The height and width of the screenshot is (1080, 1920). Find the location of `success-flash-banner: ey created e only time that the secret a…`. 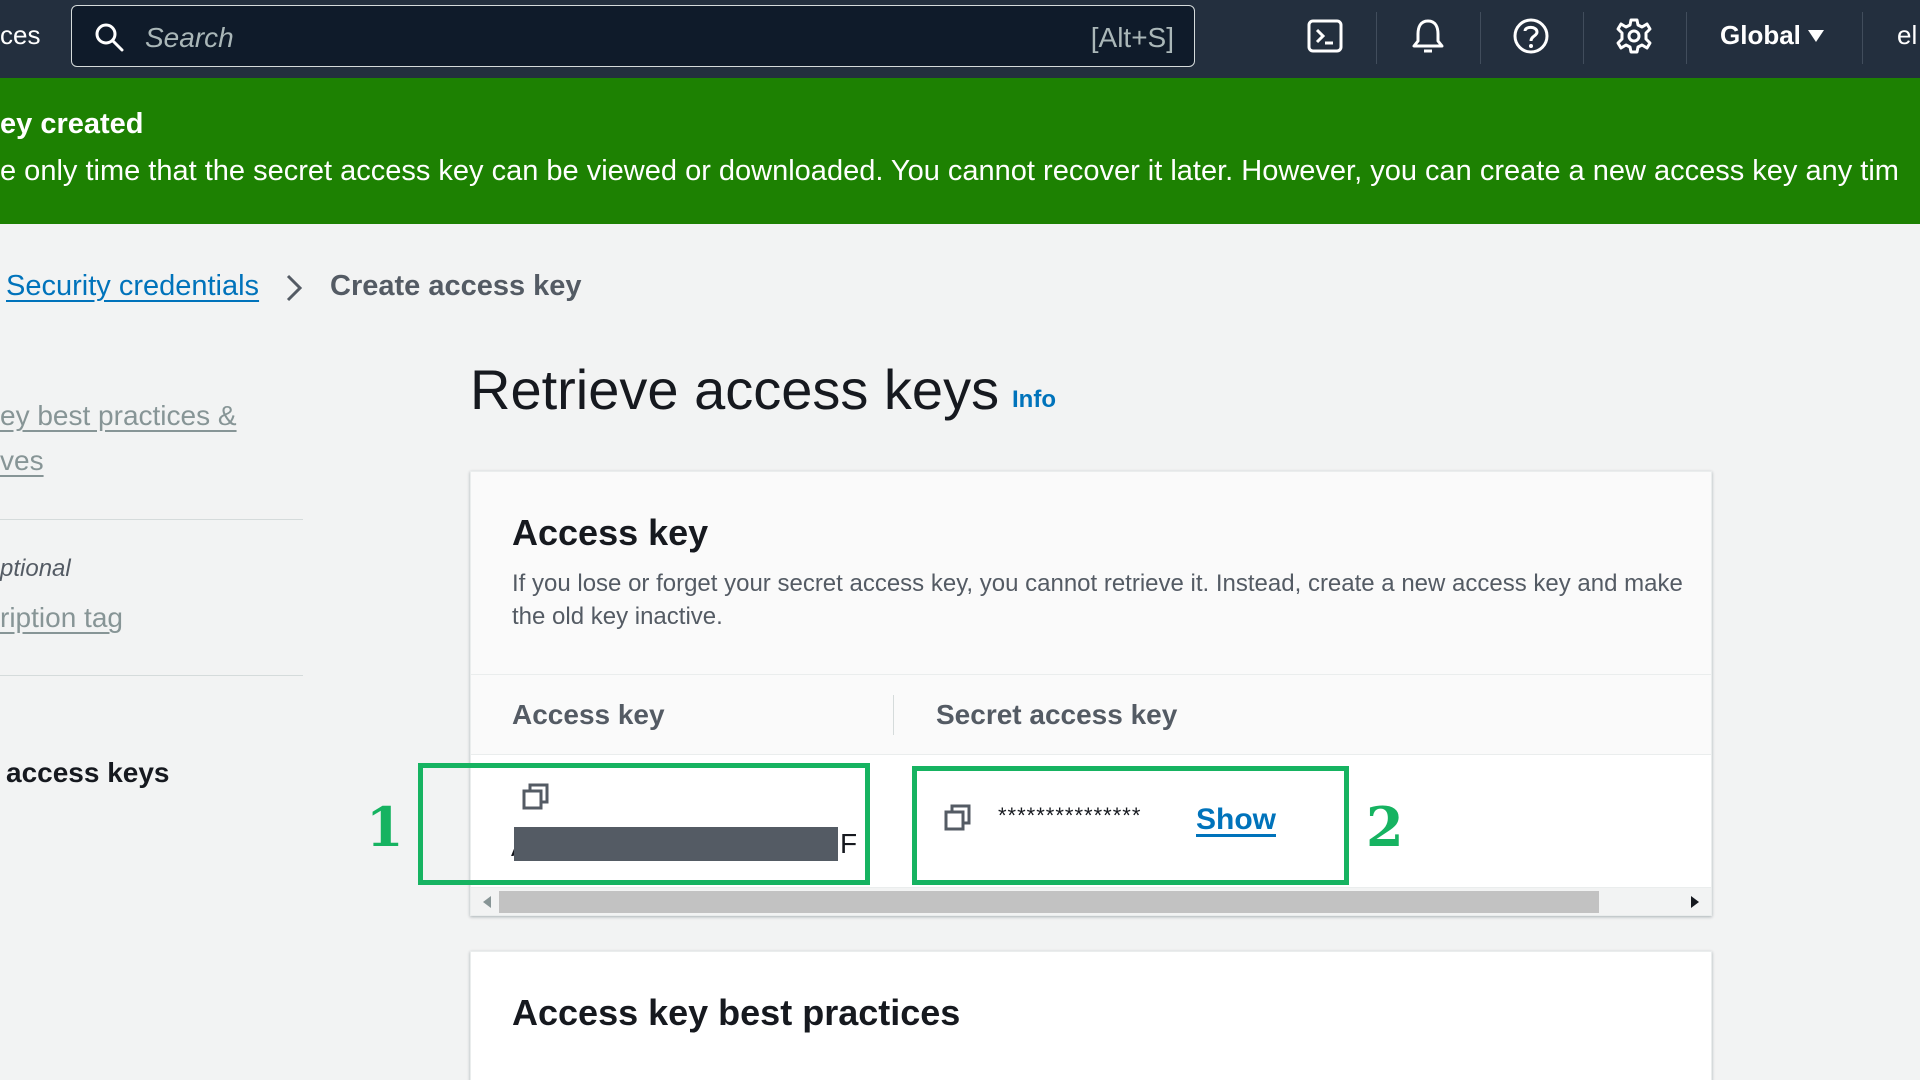

success-flash-banner: ey created e only time that the secret a… is located at coordinates (960, 151).